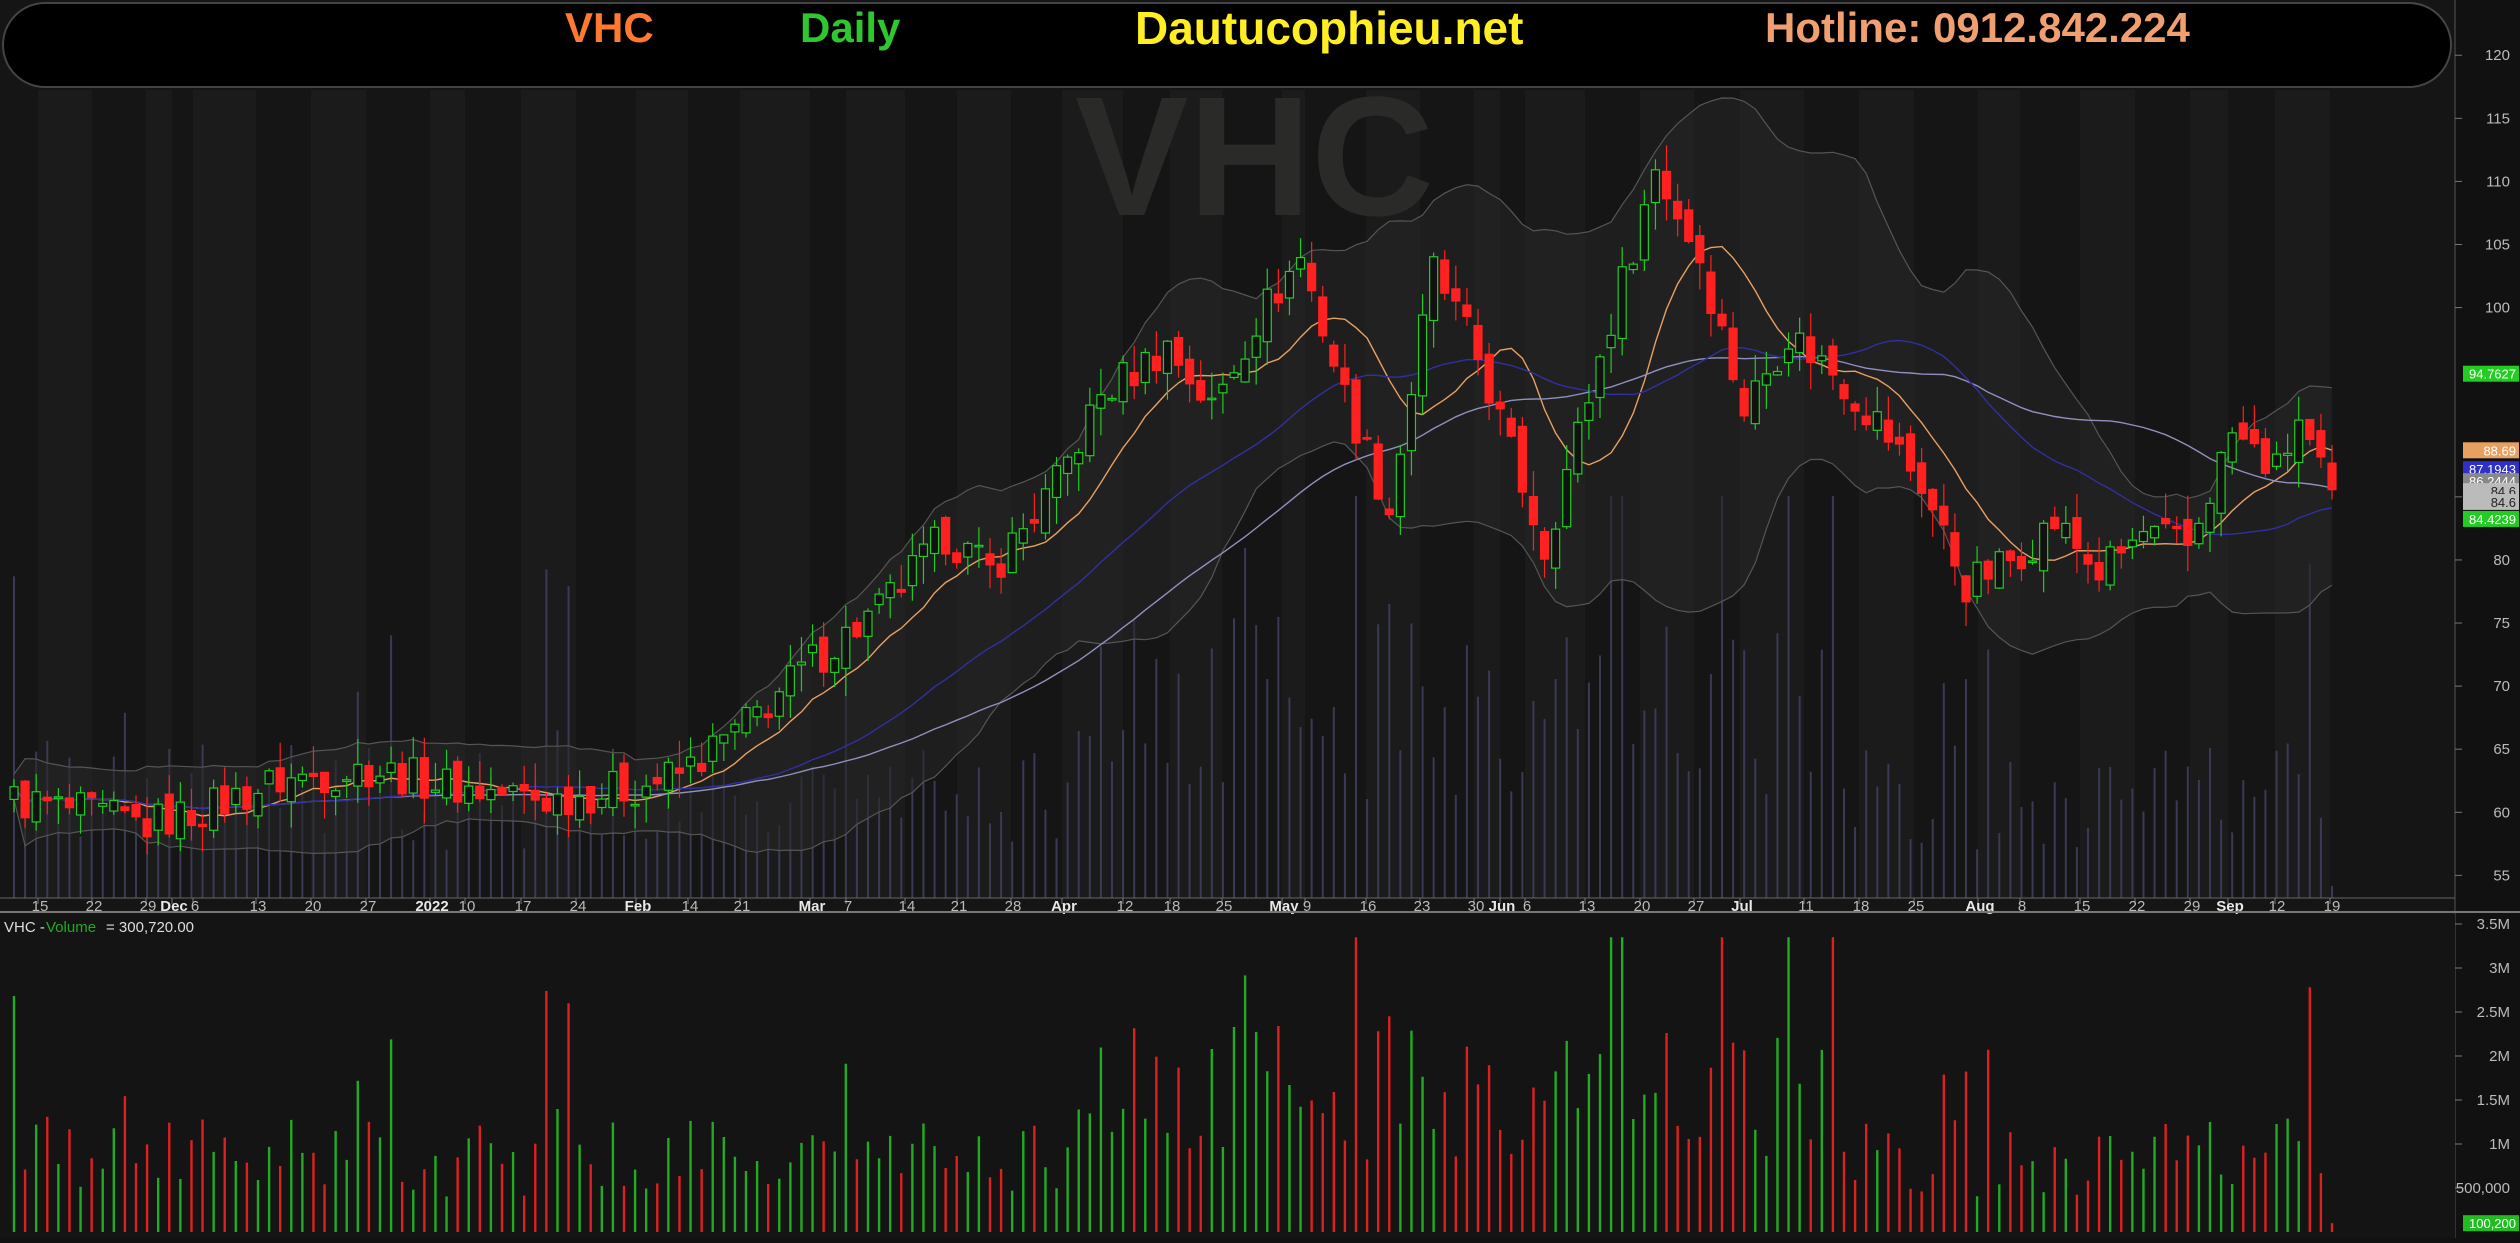  What do you see at coordinates (2501, 749) in the screenshot?
I see `price-tick-label: 65` at bounding box center [2501, 749].